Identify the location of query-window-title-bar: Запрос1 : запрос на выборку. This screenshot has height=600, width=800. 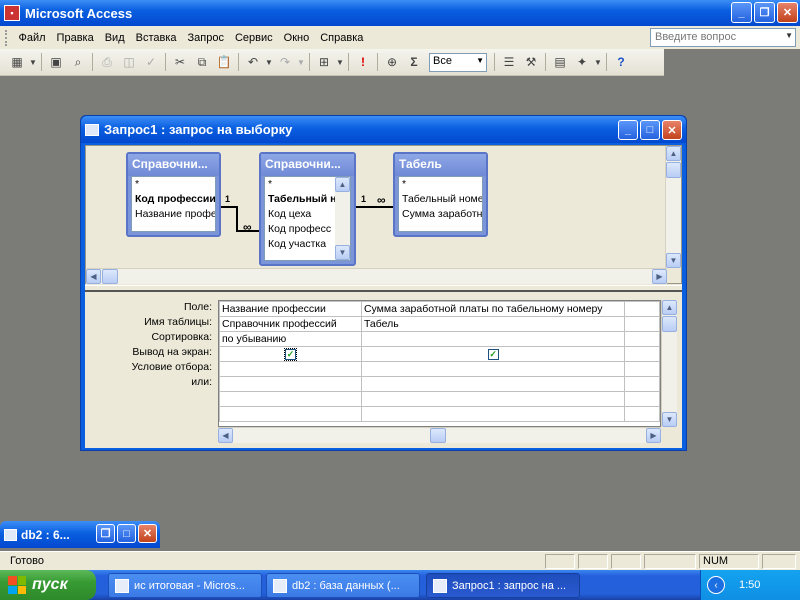
(383, 129).